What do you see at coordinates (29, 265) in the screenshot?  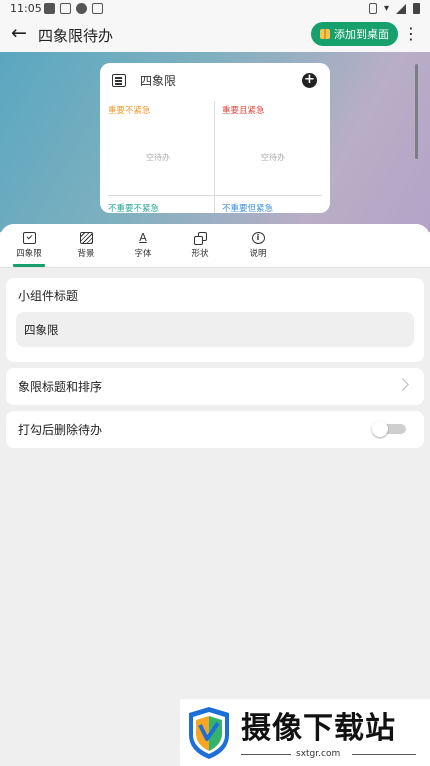 I see `active-tab-indicator` at bounding box center [29, 265].